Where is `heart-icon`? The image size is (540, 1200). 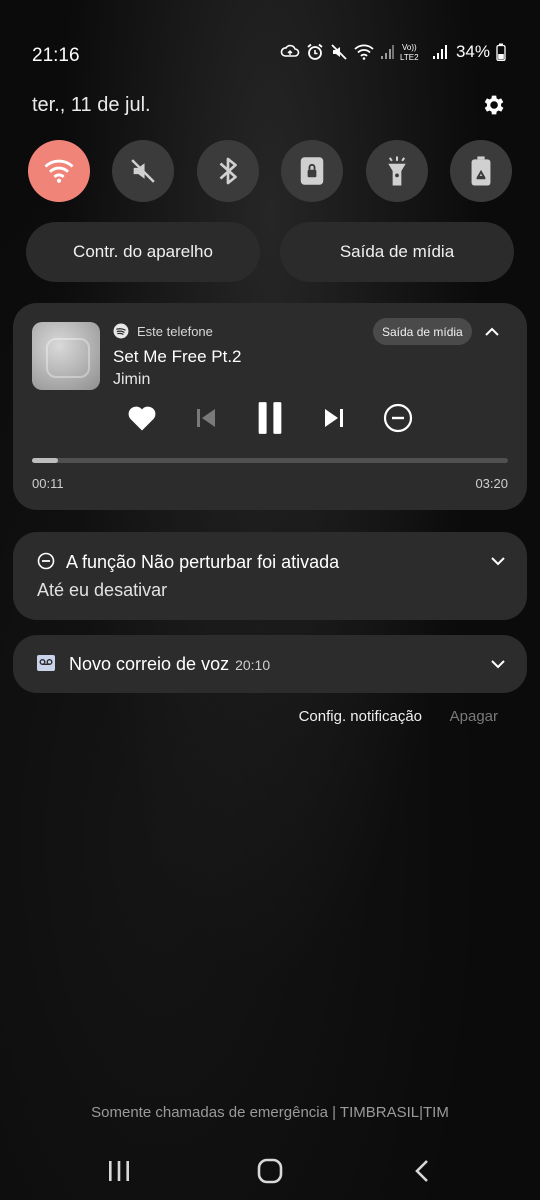 heart-icon is located at coordinates (142, 418).